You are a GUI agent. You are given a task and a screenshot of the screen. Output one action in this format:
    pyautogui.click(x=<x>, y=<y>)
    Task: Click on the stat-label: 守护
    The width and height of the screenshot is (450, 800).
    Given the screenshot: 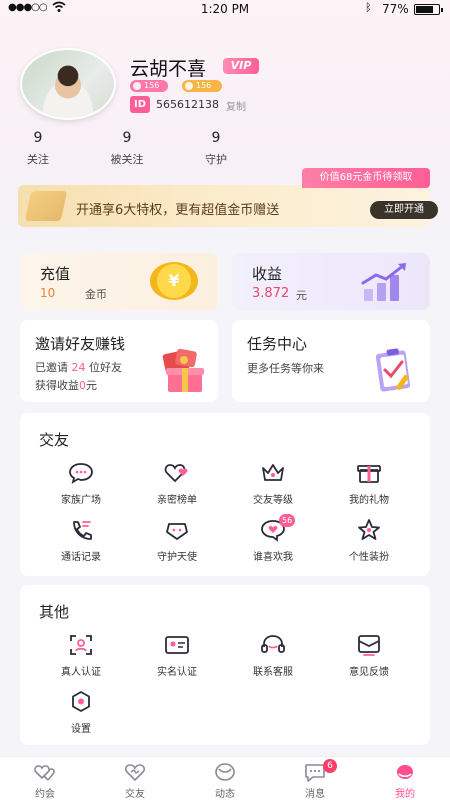 What is the action you would take?
    pyautogui.click(x=216, y=159)
    